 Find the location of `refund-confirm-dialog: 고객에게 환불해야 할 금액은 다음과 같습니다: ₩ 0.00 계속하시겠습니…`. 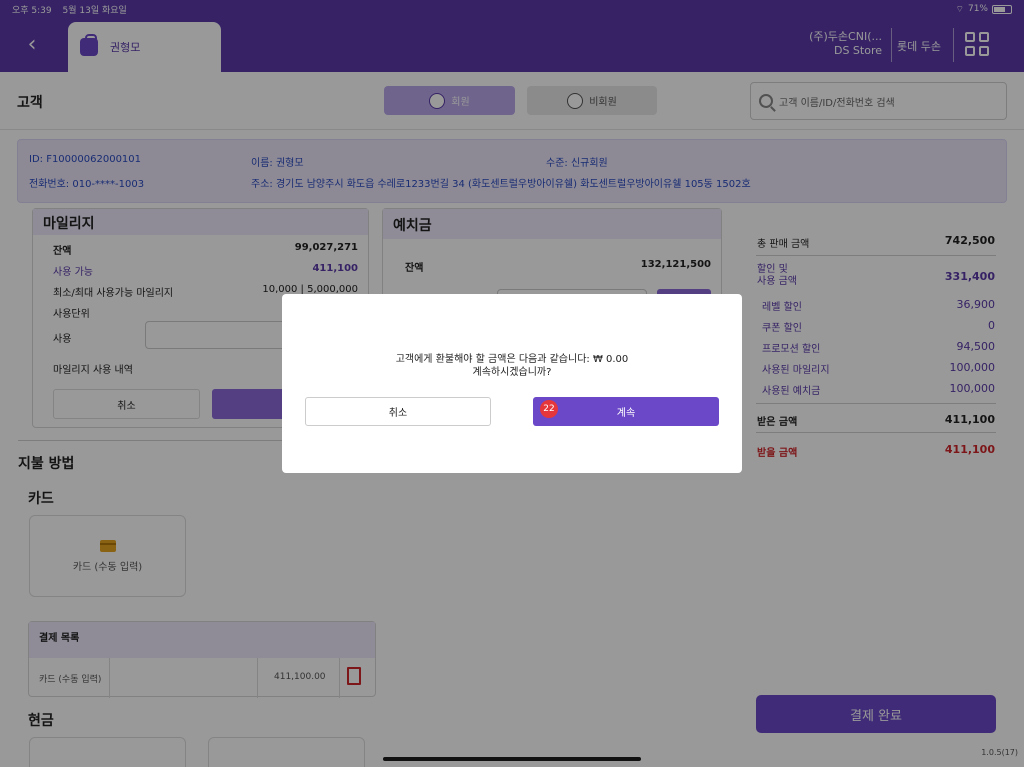

refund-confirm-dialog: 고객에게 환불해야 할 금액은 다음과 같습니다: ₩ 0.00 계속하시겠습니… is located at coordinates (512, 383).